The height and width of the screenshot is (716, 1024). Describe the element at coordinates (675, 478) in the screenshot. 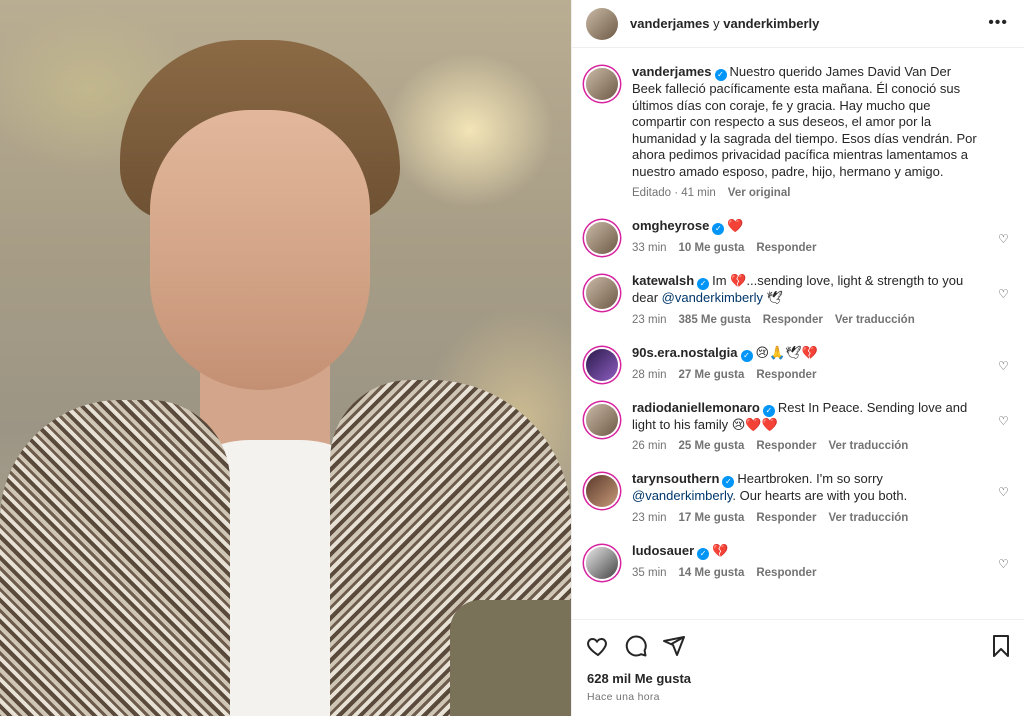

I see `comment-username: tarynsouthern` at that location.